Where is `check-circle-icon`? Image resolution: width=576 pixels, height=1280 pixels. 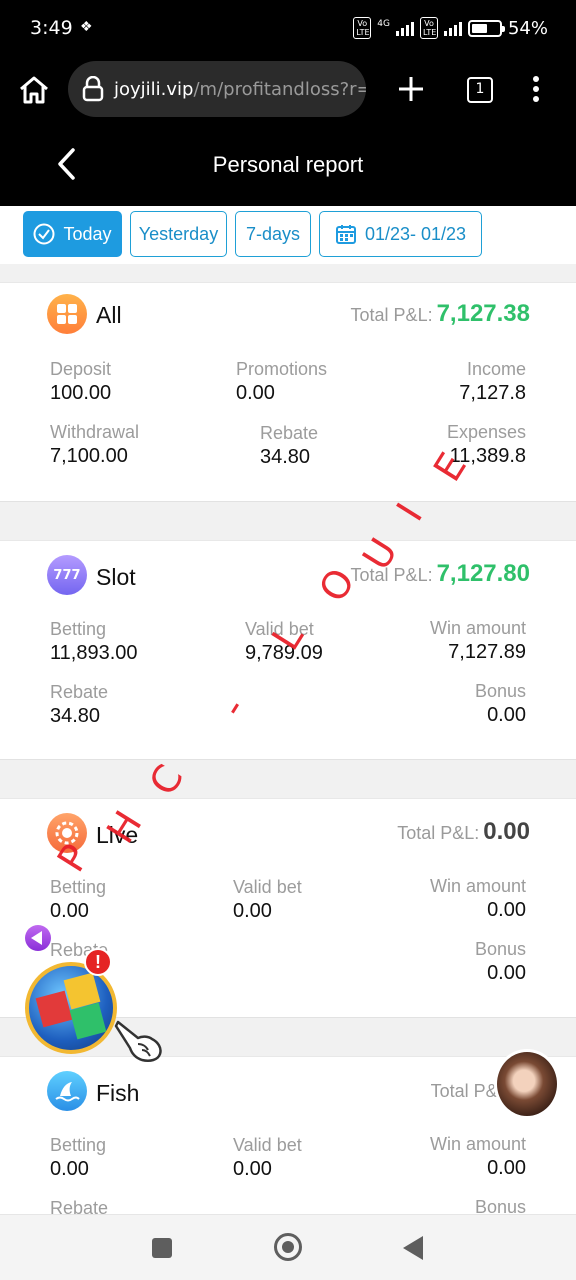 check-circle-icon is located at coordinates (44, 234).